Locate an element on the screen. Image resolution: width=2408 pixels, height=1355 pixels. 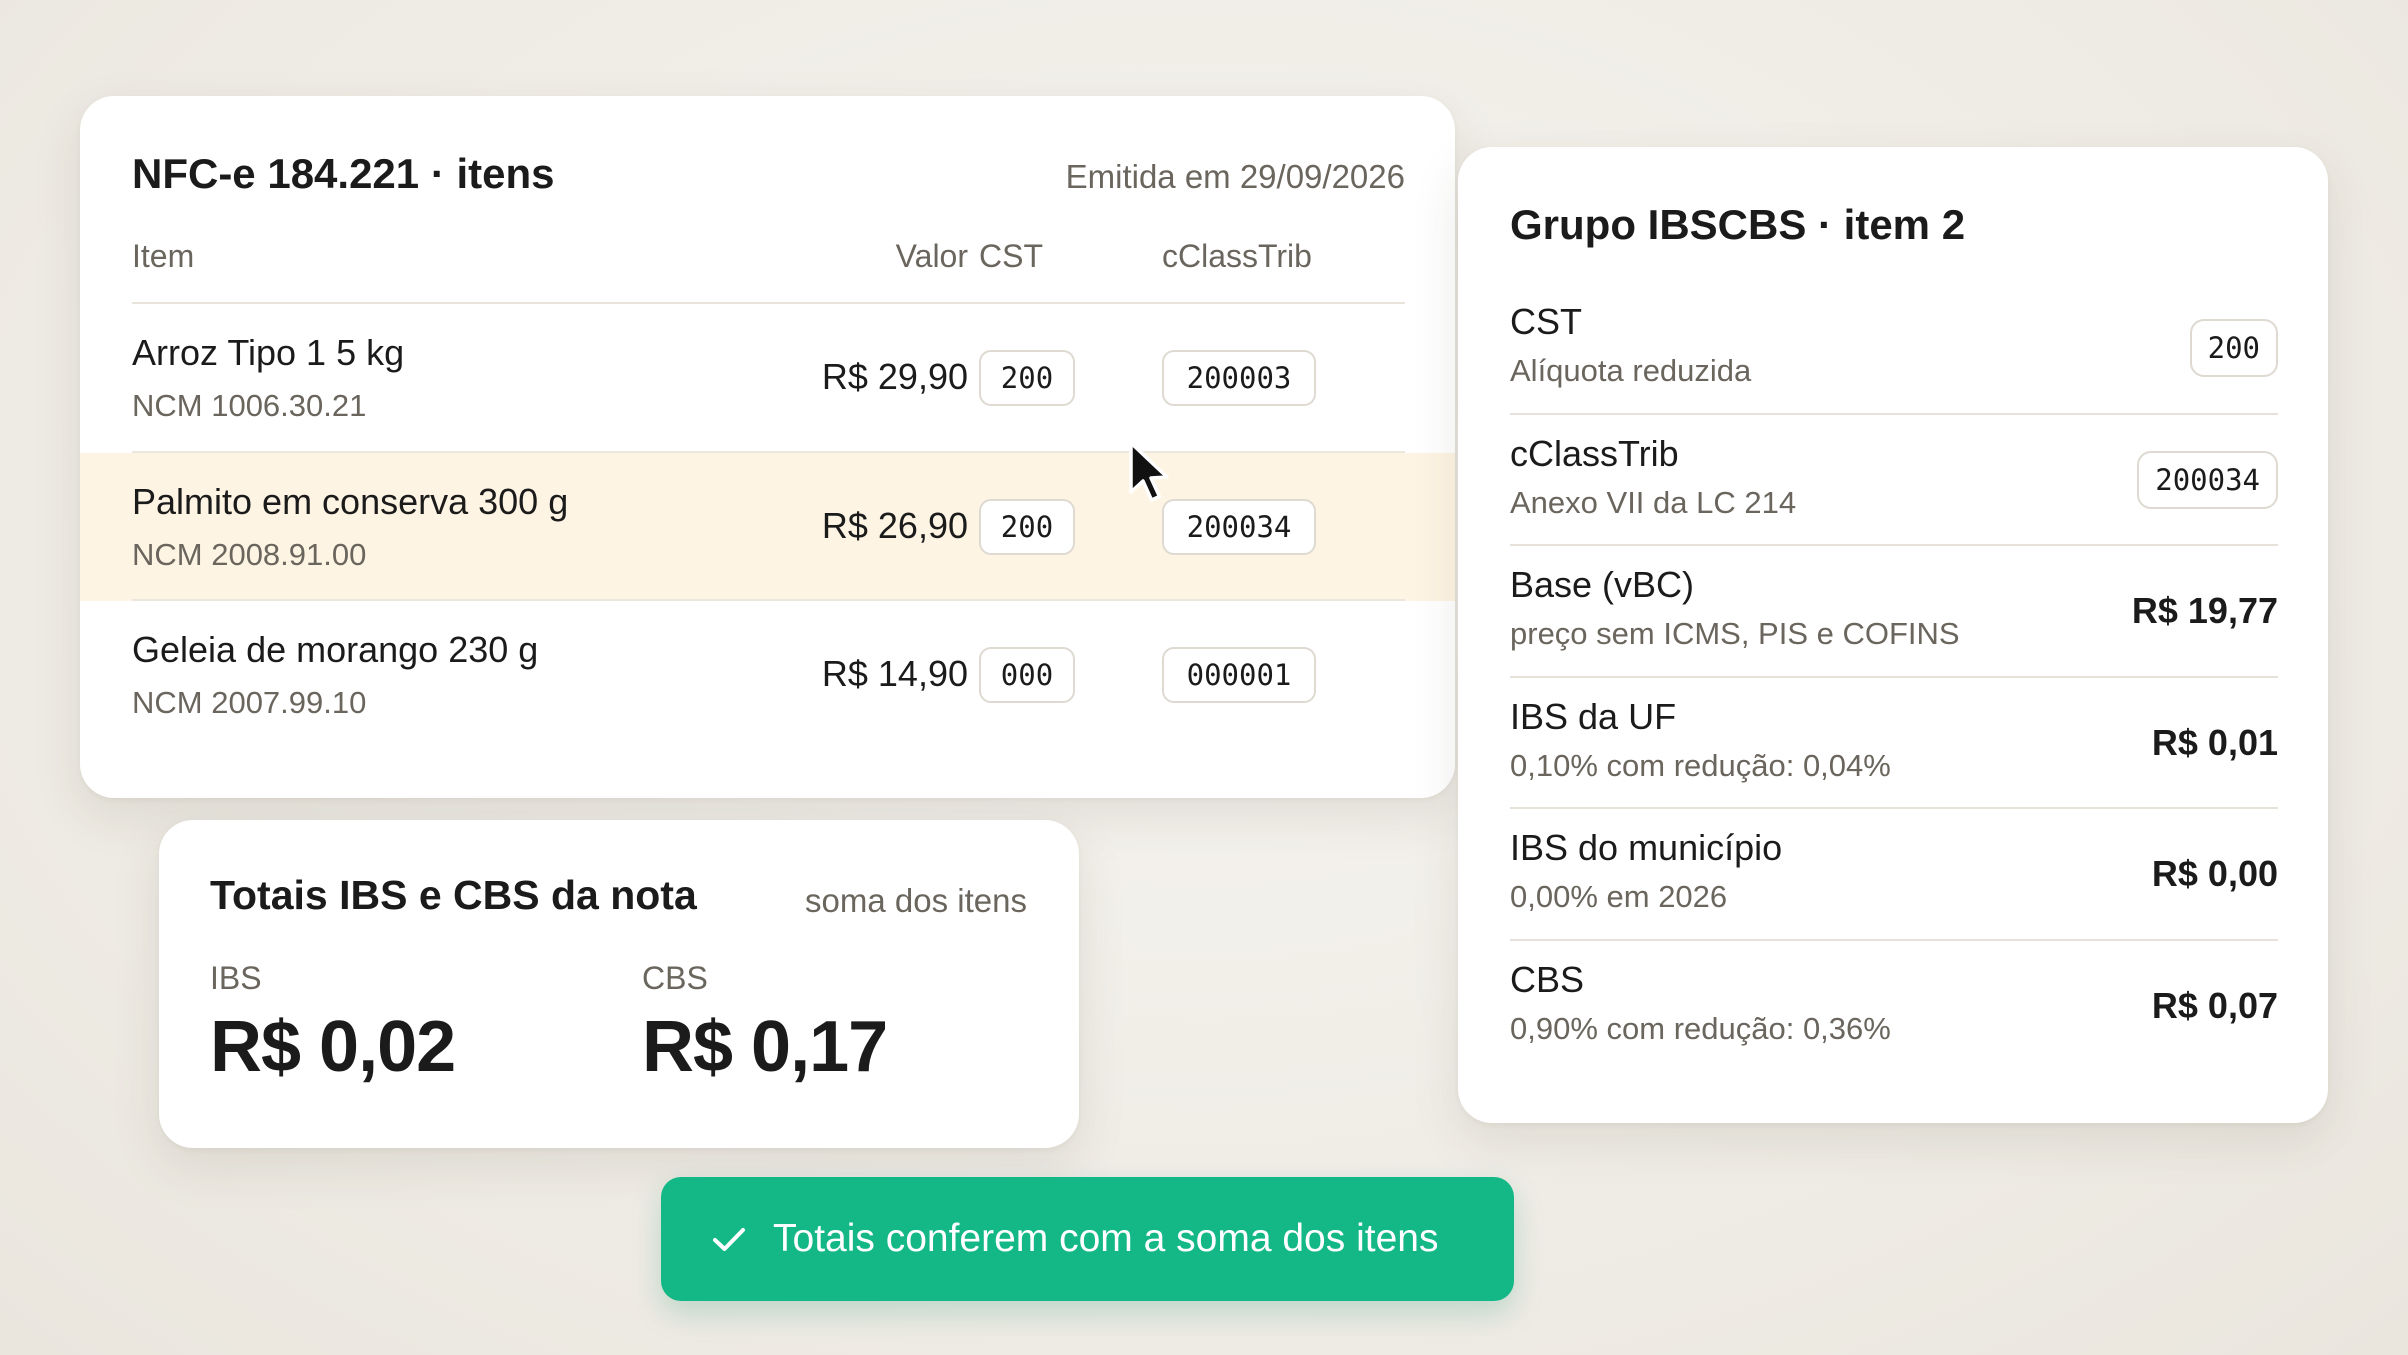
item-ncm: NCM 1006.30.21 is located at coordinates (249, 405).